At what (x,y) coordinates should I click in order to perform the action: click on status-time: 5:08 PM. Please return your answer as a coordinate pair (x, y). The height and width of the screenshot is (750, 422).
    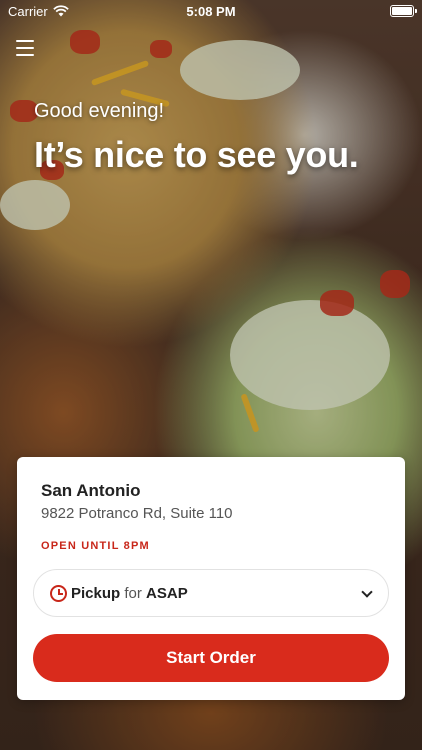
    Looking at the image, I should click on (211, 11).